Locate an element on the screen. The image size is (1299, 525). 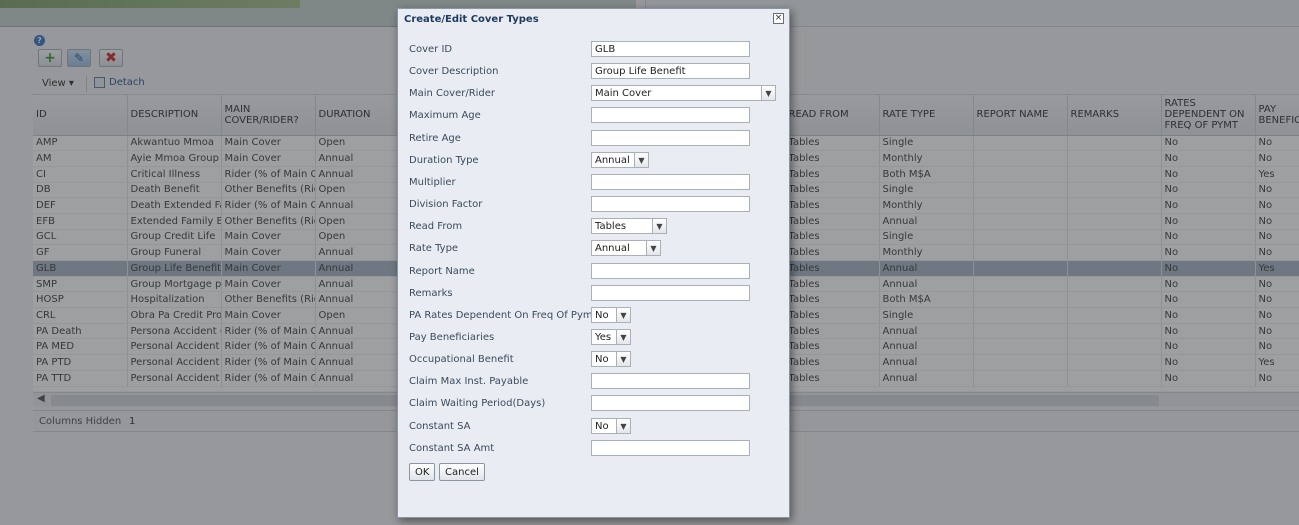
constant-sa-amt-input is located at coordinates (670, 448).